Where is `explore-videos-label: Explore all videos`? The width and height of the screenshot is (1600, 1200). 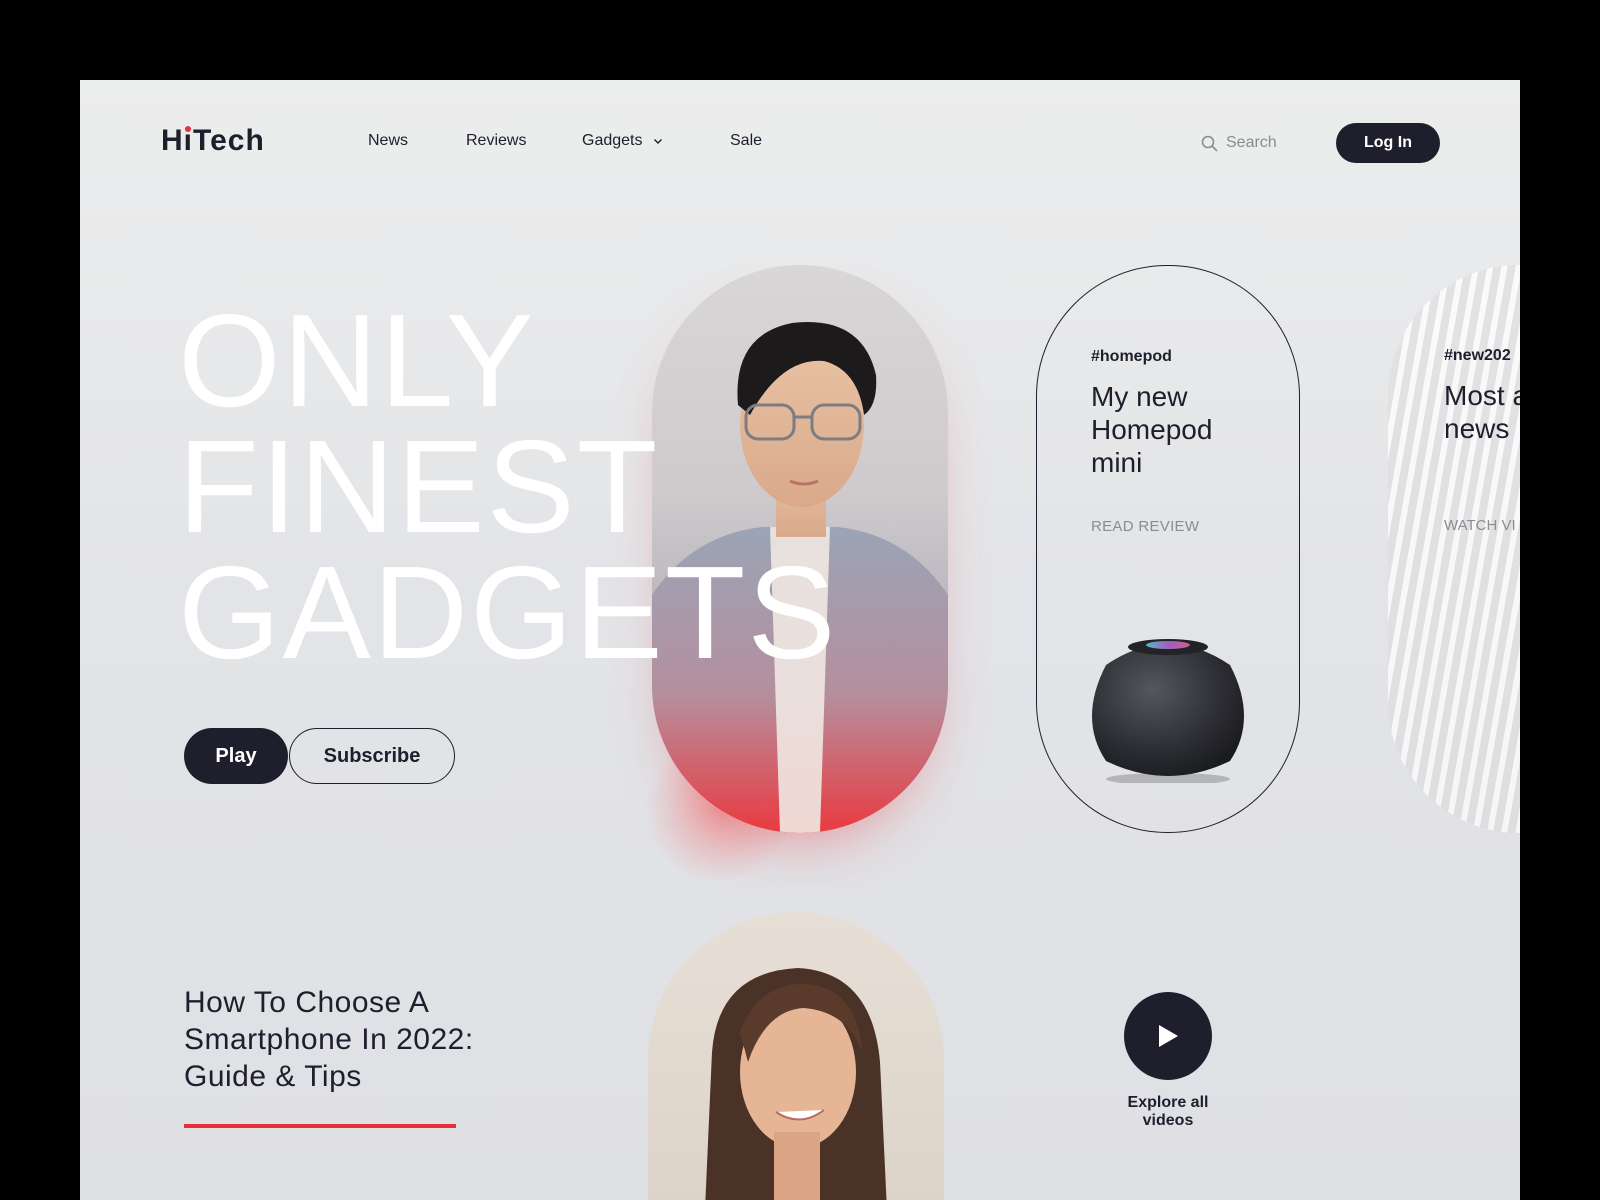
explore-videos-label: Explore all videos is located at coordinates (1168, 1112).